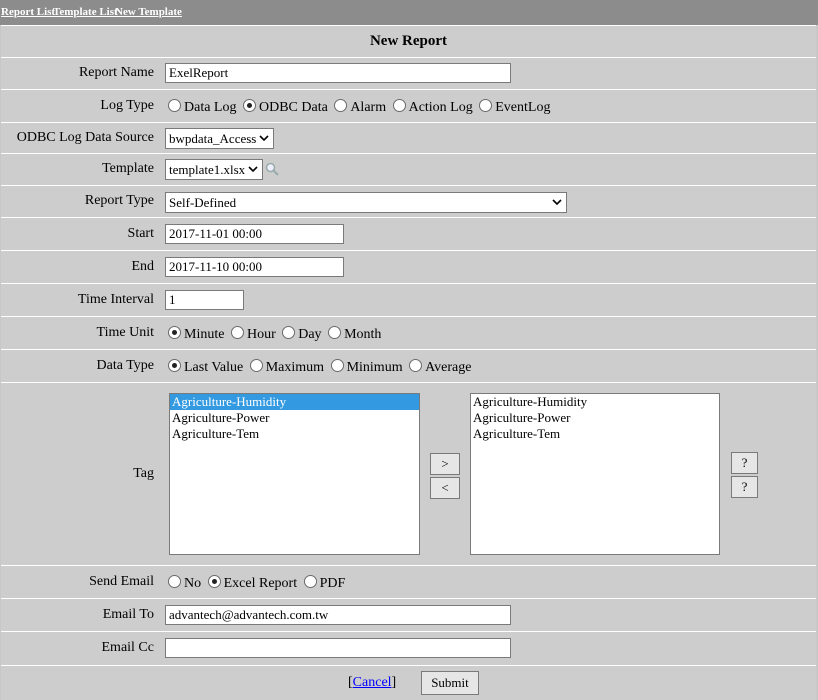 The height and width of the screenshot is (700, 818). I want to click on send-email-option-label: PDF, so click(332, 583).